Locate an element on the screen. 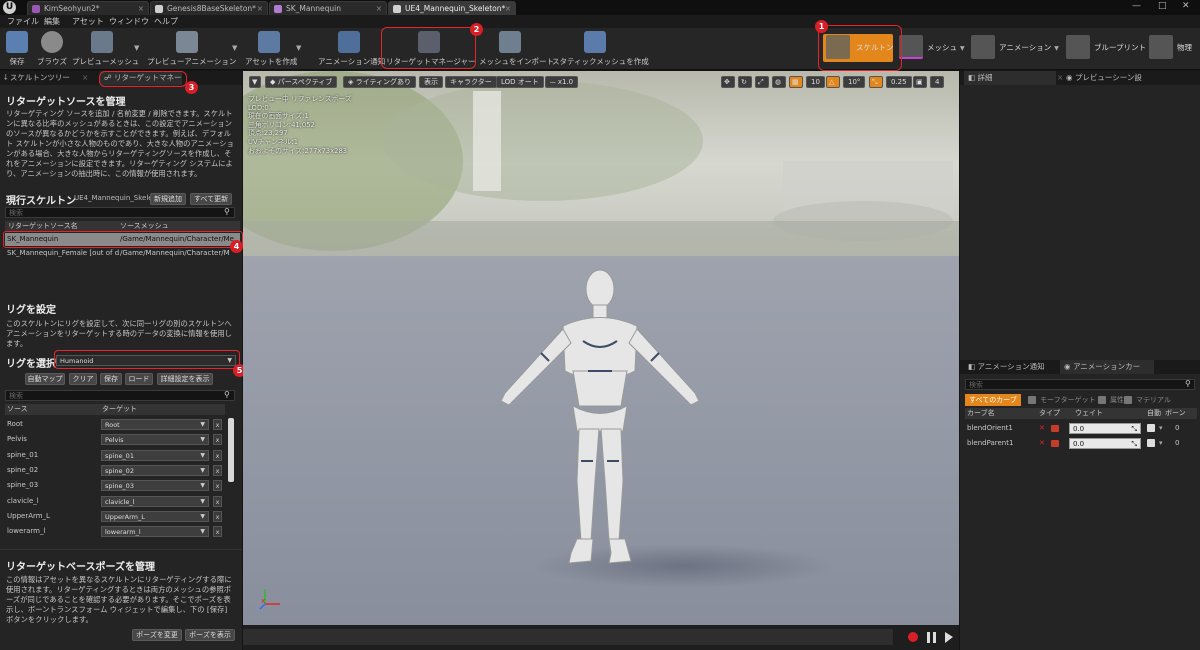 This screenshot has width=1200, height=650. close-icon: ✕ is located at coordinates (1186, 6).